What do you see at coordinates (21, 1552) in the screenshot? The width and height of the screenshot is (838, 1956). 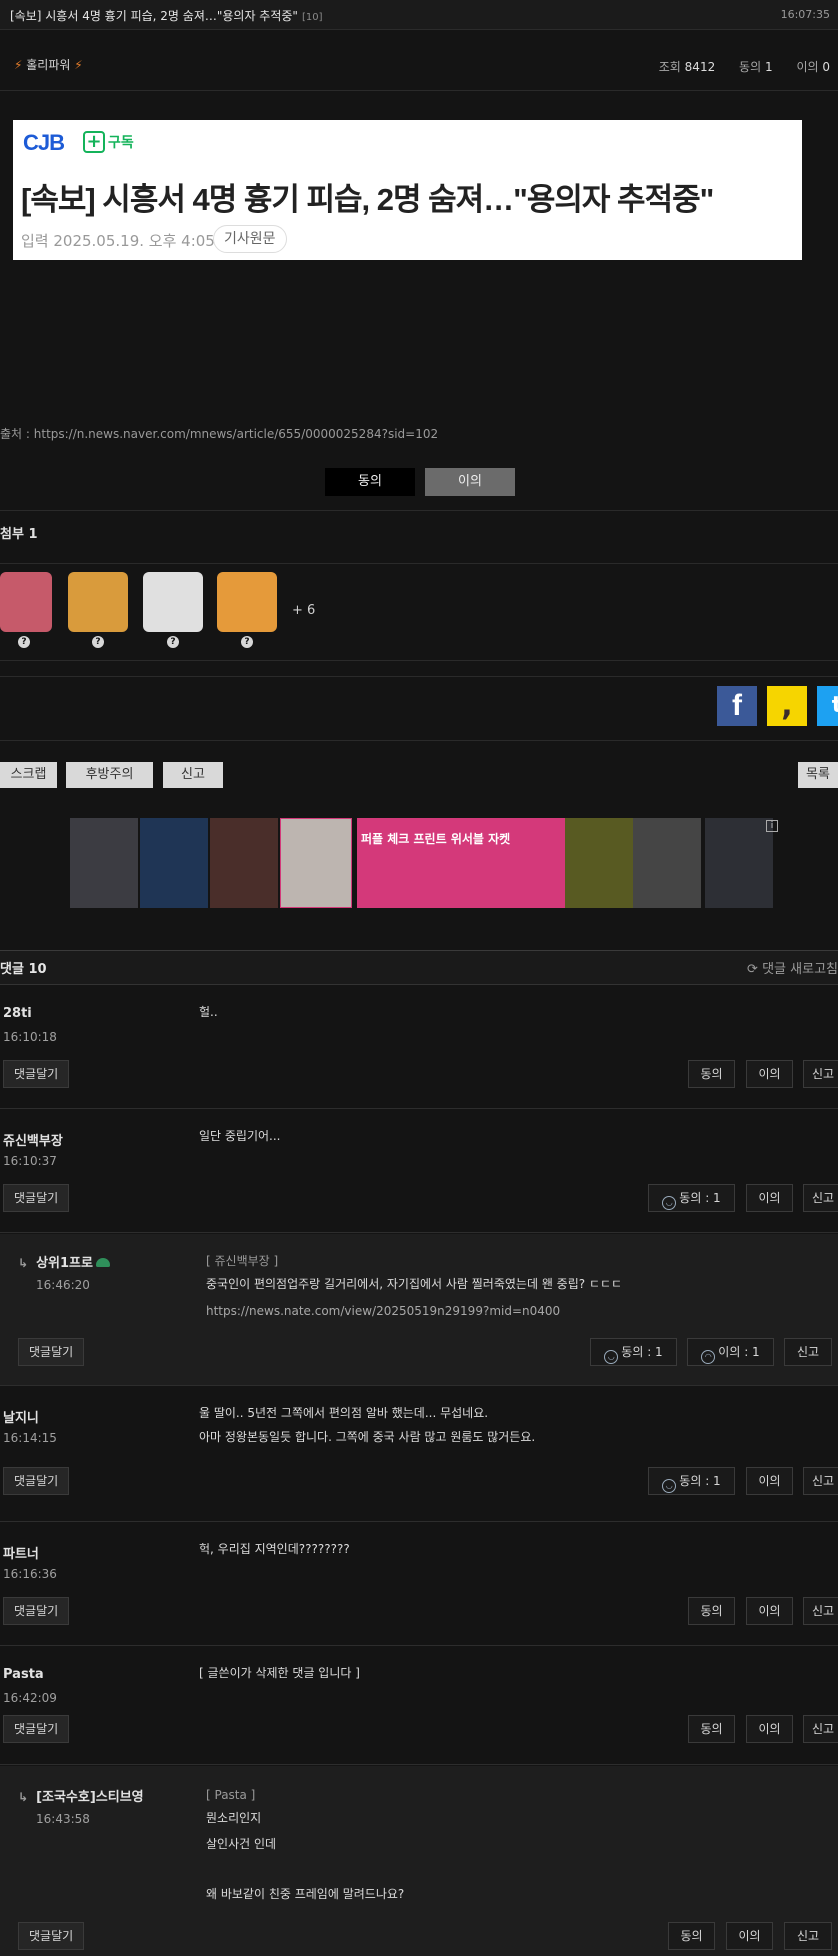 I see `comment-author: 파트너` at bounding box center [21, 1552].